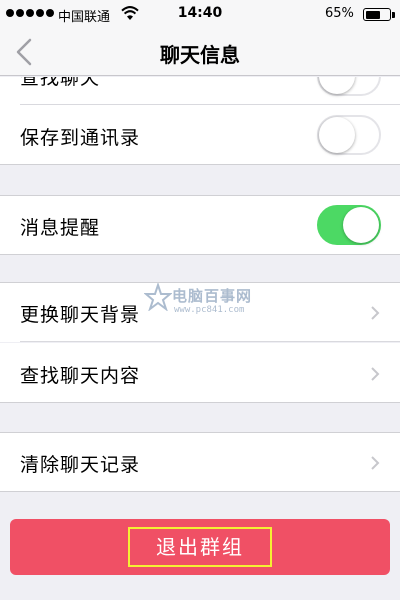 The width and height of the screenshot is (400, 600). I want to click on battery-tip, so click(393, 15).